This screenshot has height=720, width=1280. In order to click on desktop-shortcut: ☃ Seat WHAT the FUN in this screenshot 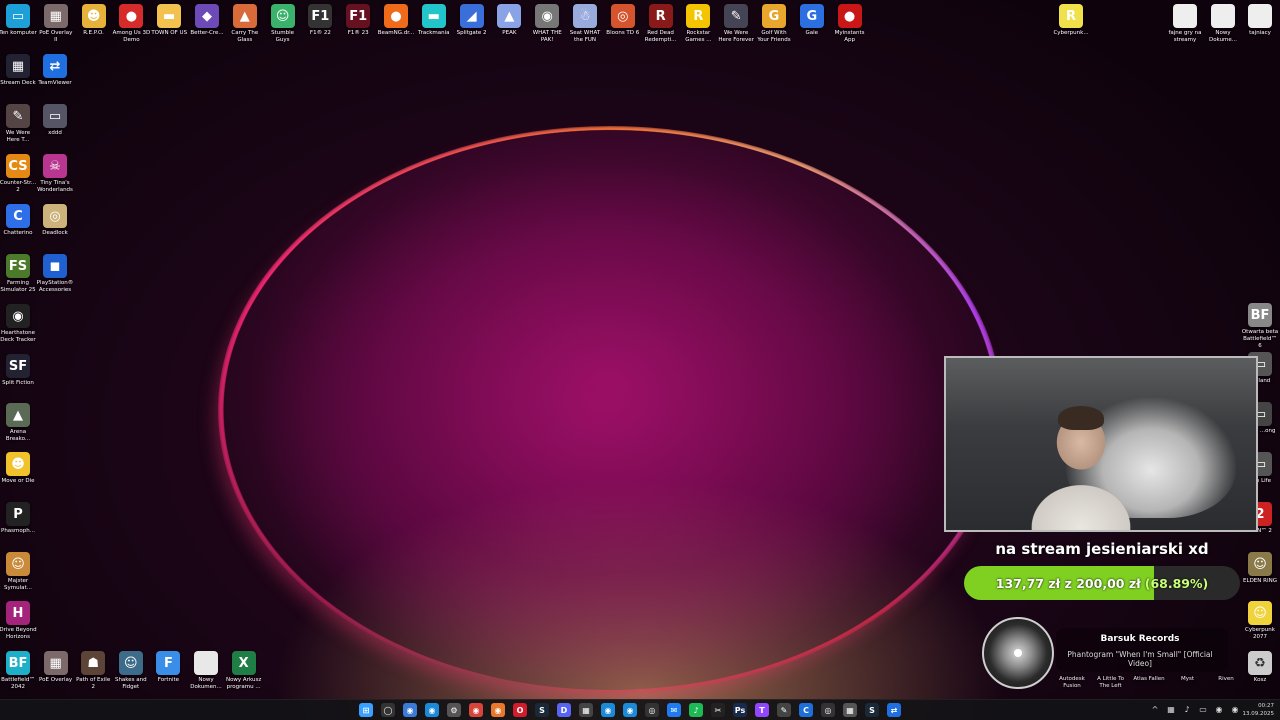, I will do `click(585, 24)`.